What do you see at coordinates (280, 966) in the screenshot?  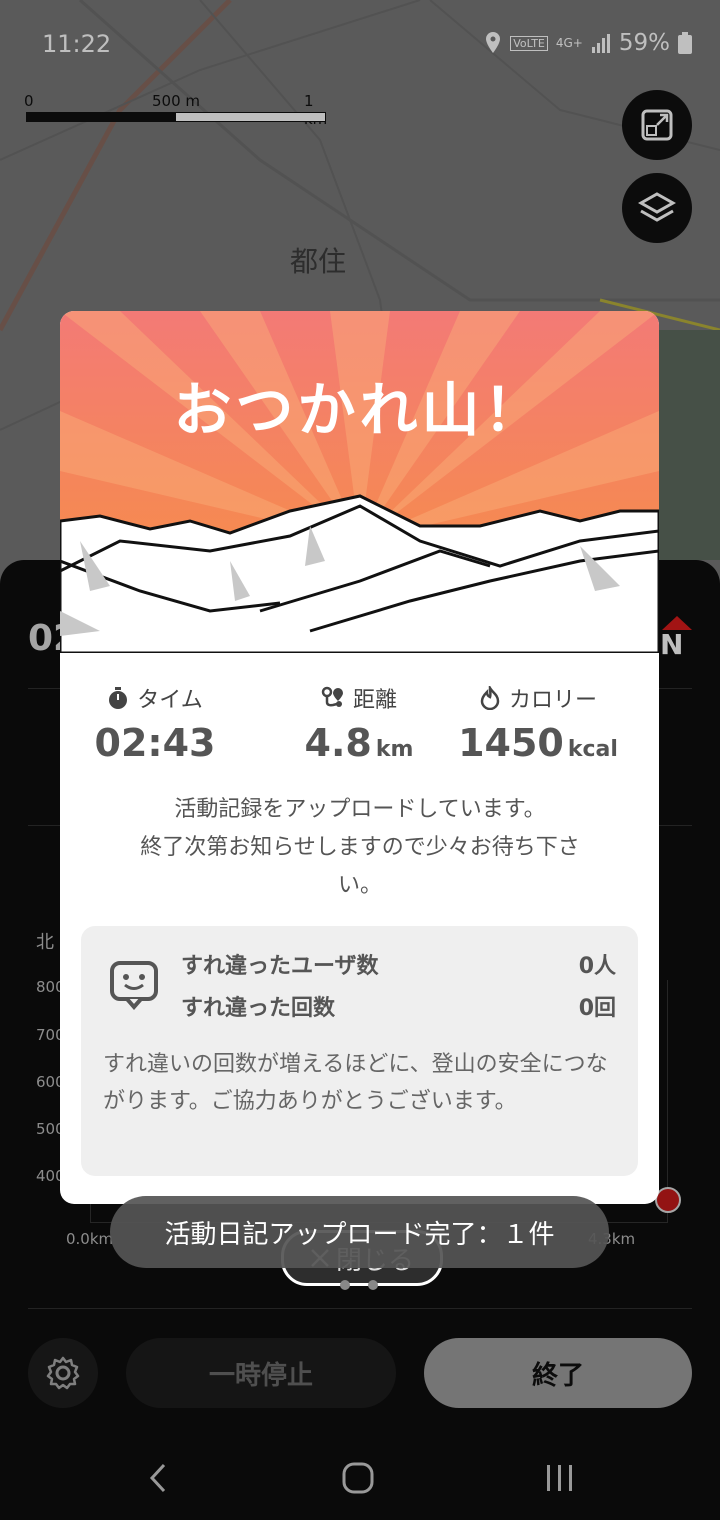 I see `passed-users-label: すれ違ったユーザ数` at bounding box center [280, 966].